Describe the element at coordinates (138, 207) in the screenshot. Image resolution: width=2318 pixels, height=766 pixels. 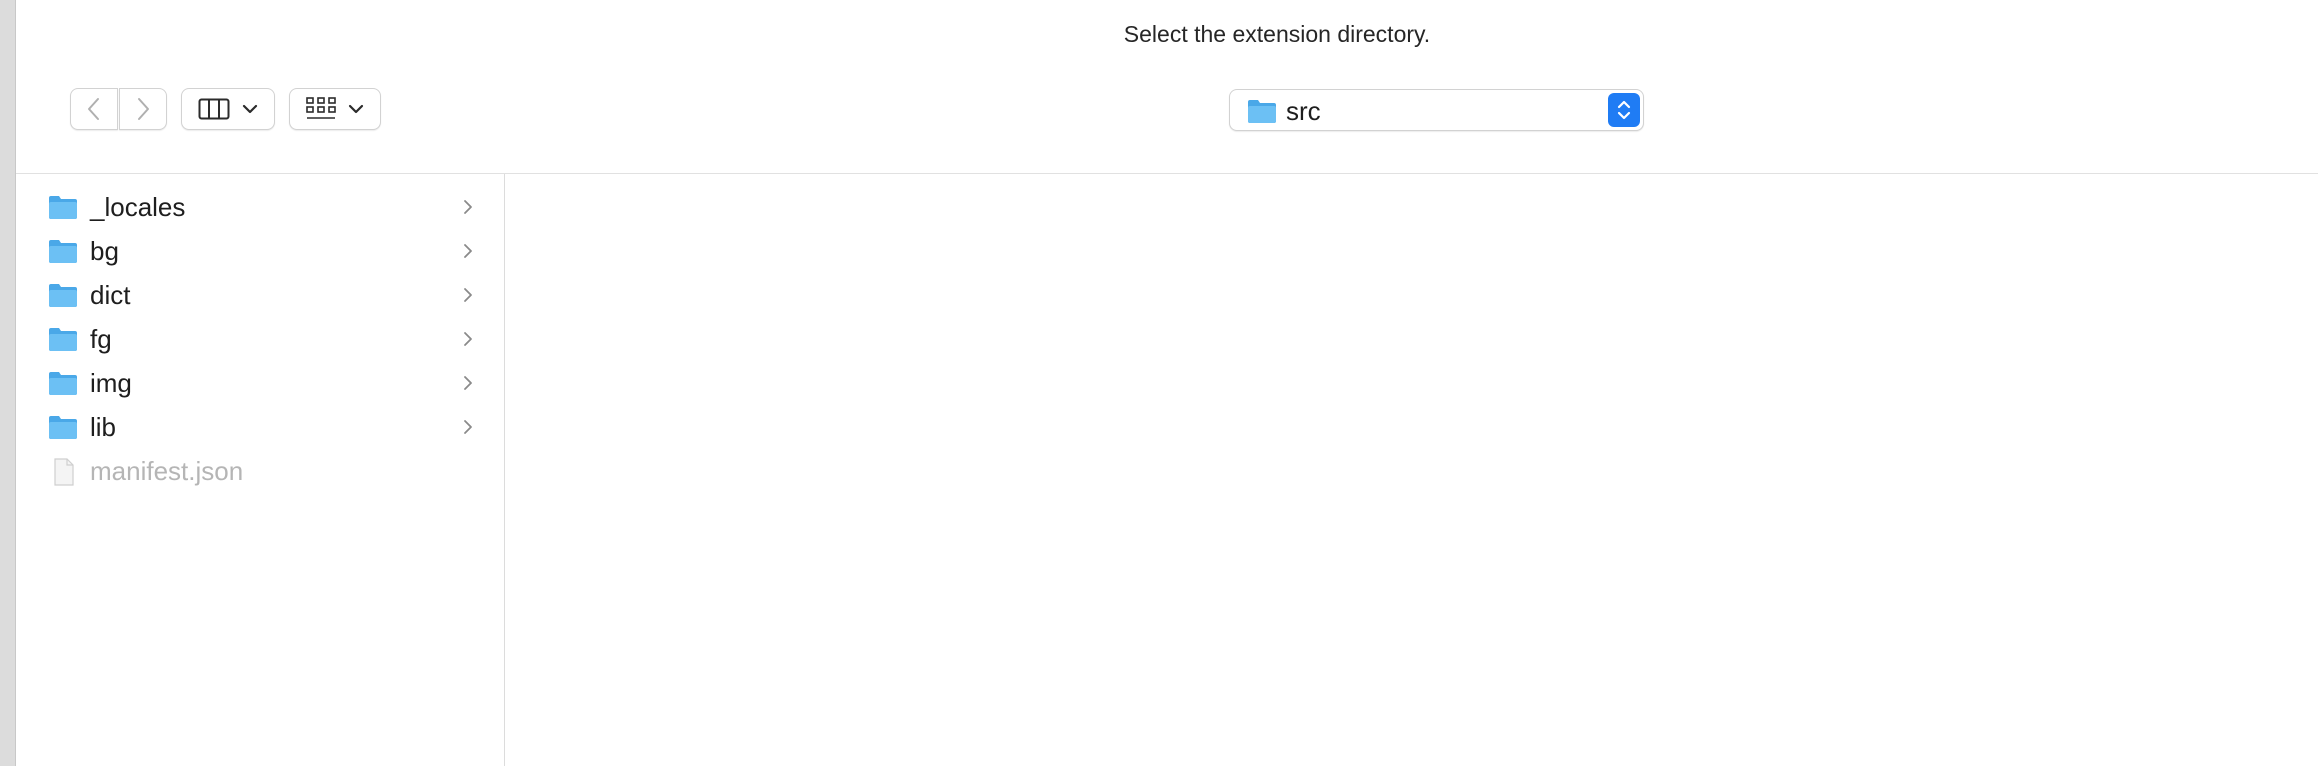
I see `item-label: _locales` at that location.